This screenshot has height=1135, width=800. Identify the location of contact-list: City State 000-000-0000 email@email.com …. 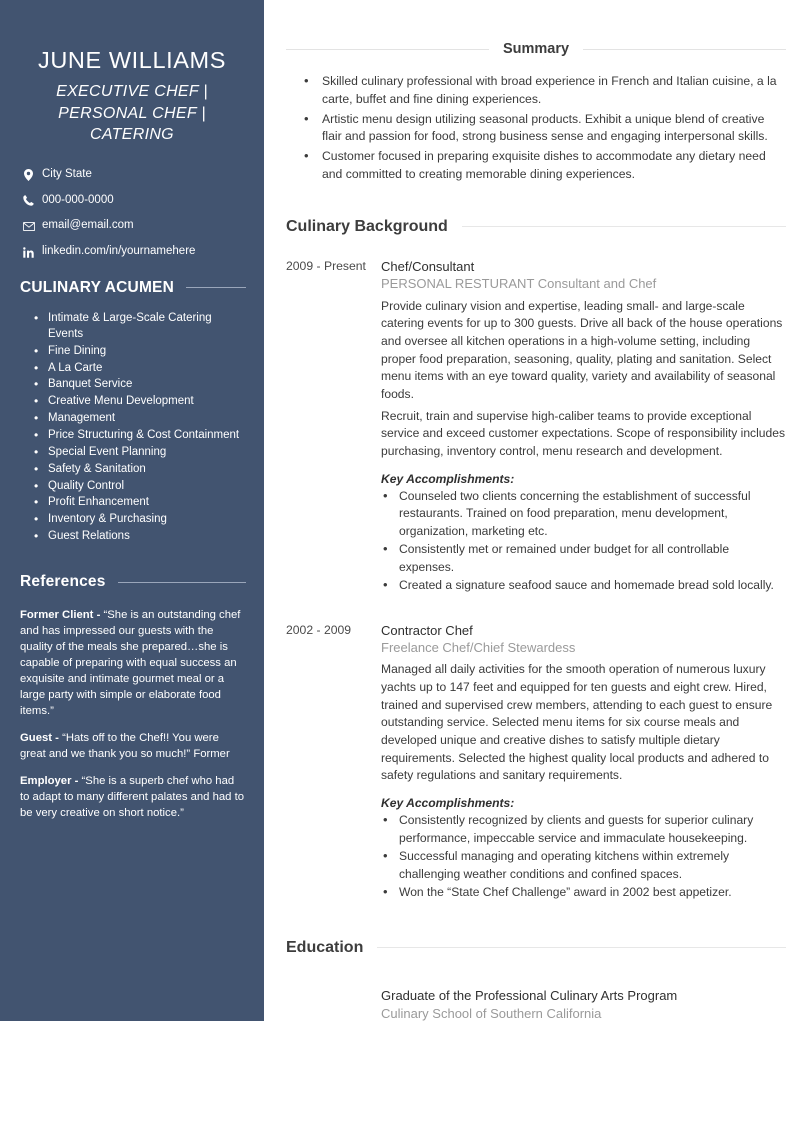
(132, 213).